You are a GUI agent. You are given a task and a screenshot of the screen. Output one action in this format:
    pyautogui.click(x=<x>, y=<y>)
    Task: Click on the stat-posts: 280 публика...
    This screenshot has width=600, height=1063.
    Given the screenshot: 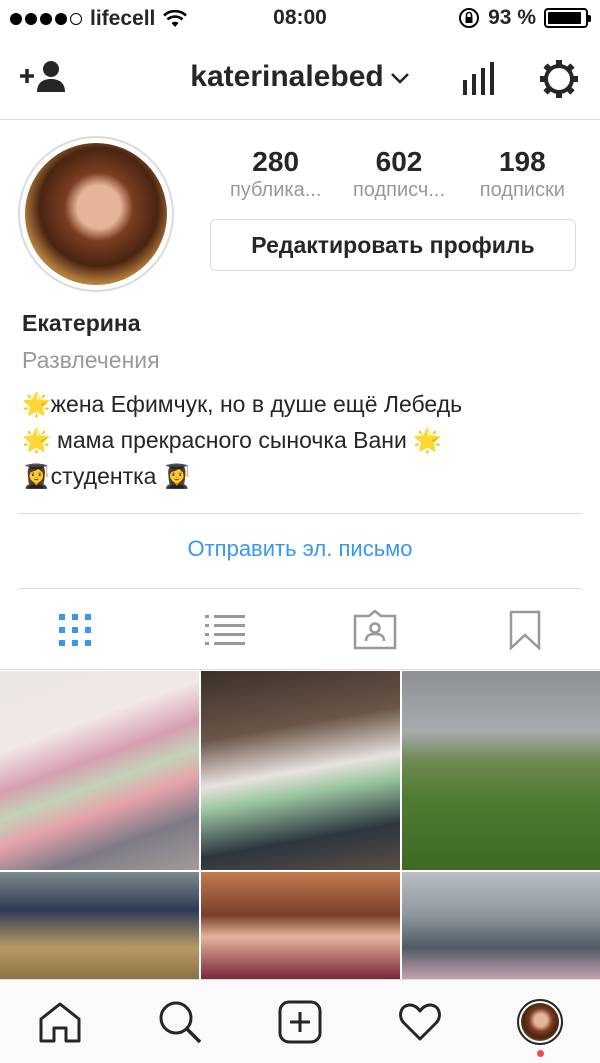 What is the action you would take?
    pyautogui.click(x=275, y=174)
    